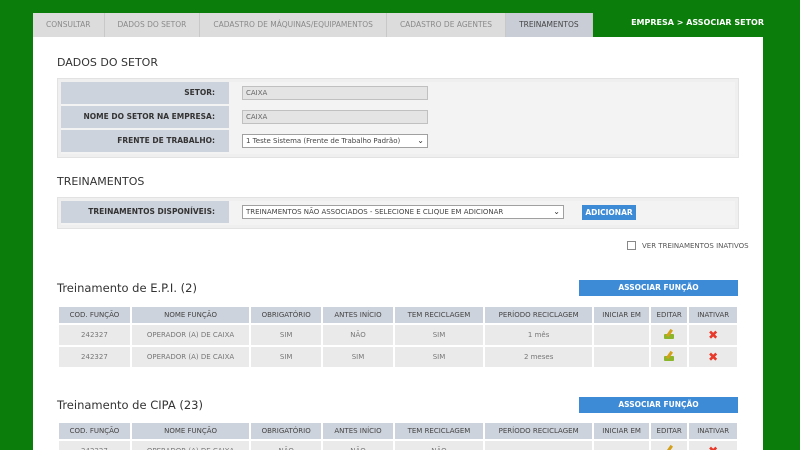  Describe the element at coordinates (145, 213) in the screenshot. I see `disponiveis-label: TREINAMENTOS DISPONÍVEIS:` at that location.